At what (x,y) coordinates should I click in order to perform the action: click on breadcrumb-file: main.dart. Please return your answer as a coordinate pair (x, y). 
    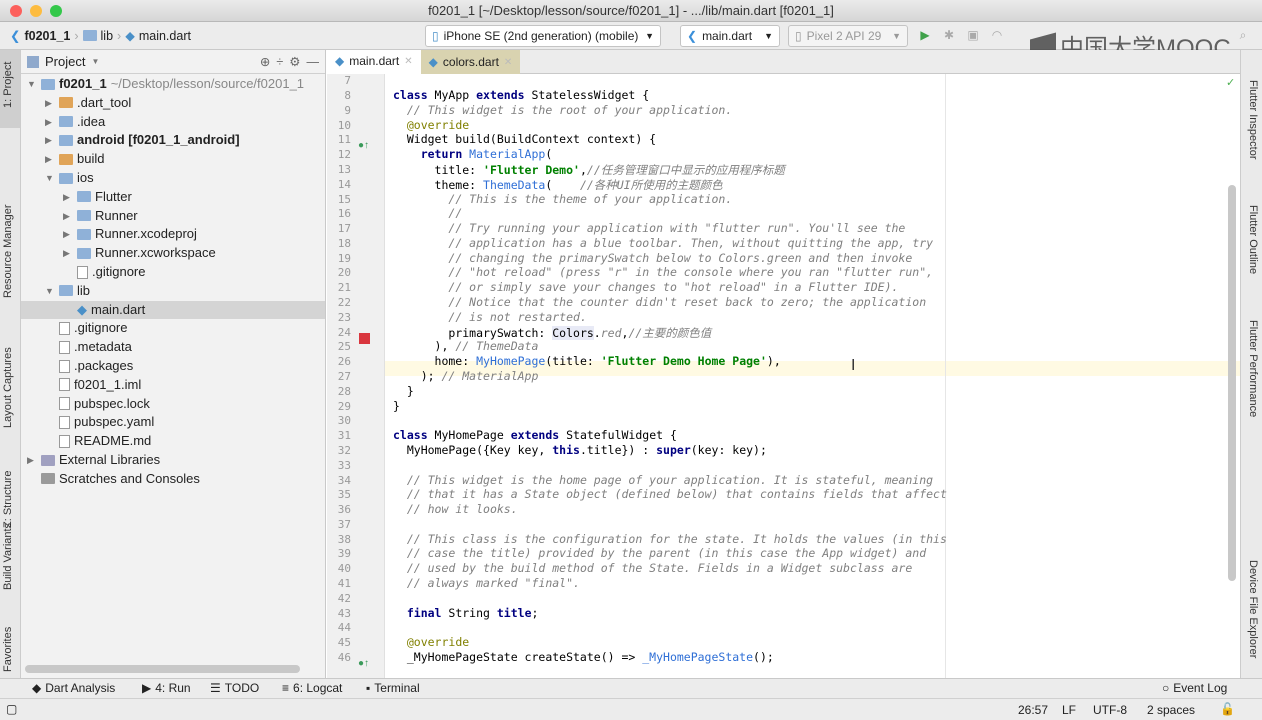
    Looking at the image, I should click on (165, 36).